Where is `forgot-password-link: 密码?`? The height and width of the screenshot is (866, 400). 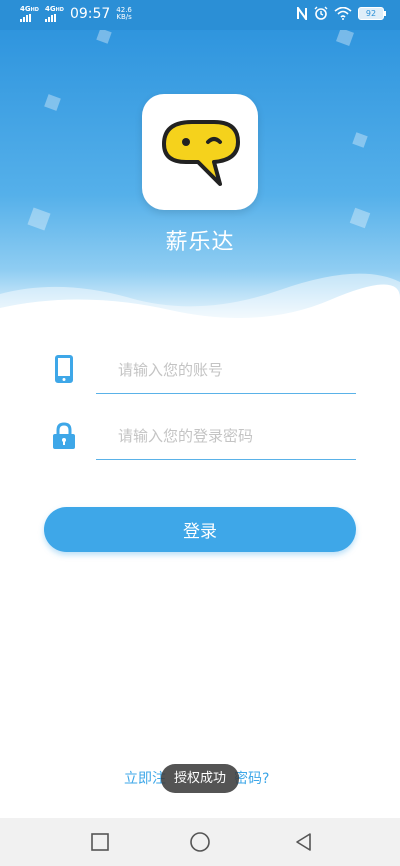 forgot-password-link: 密码? is located at coordinates (251, 778).